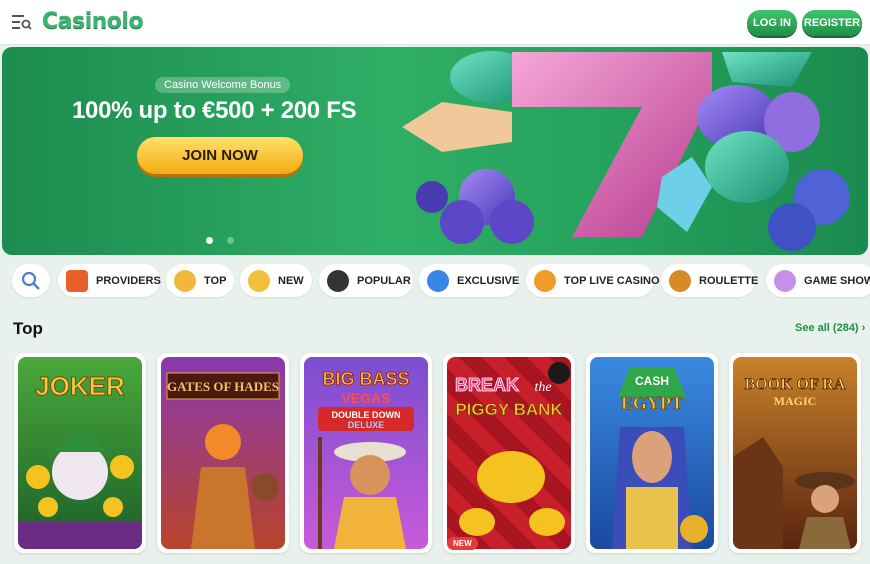  Describe the element at coordinates (338, 280) in the screenshot. I see `bomb-icon` at that location.